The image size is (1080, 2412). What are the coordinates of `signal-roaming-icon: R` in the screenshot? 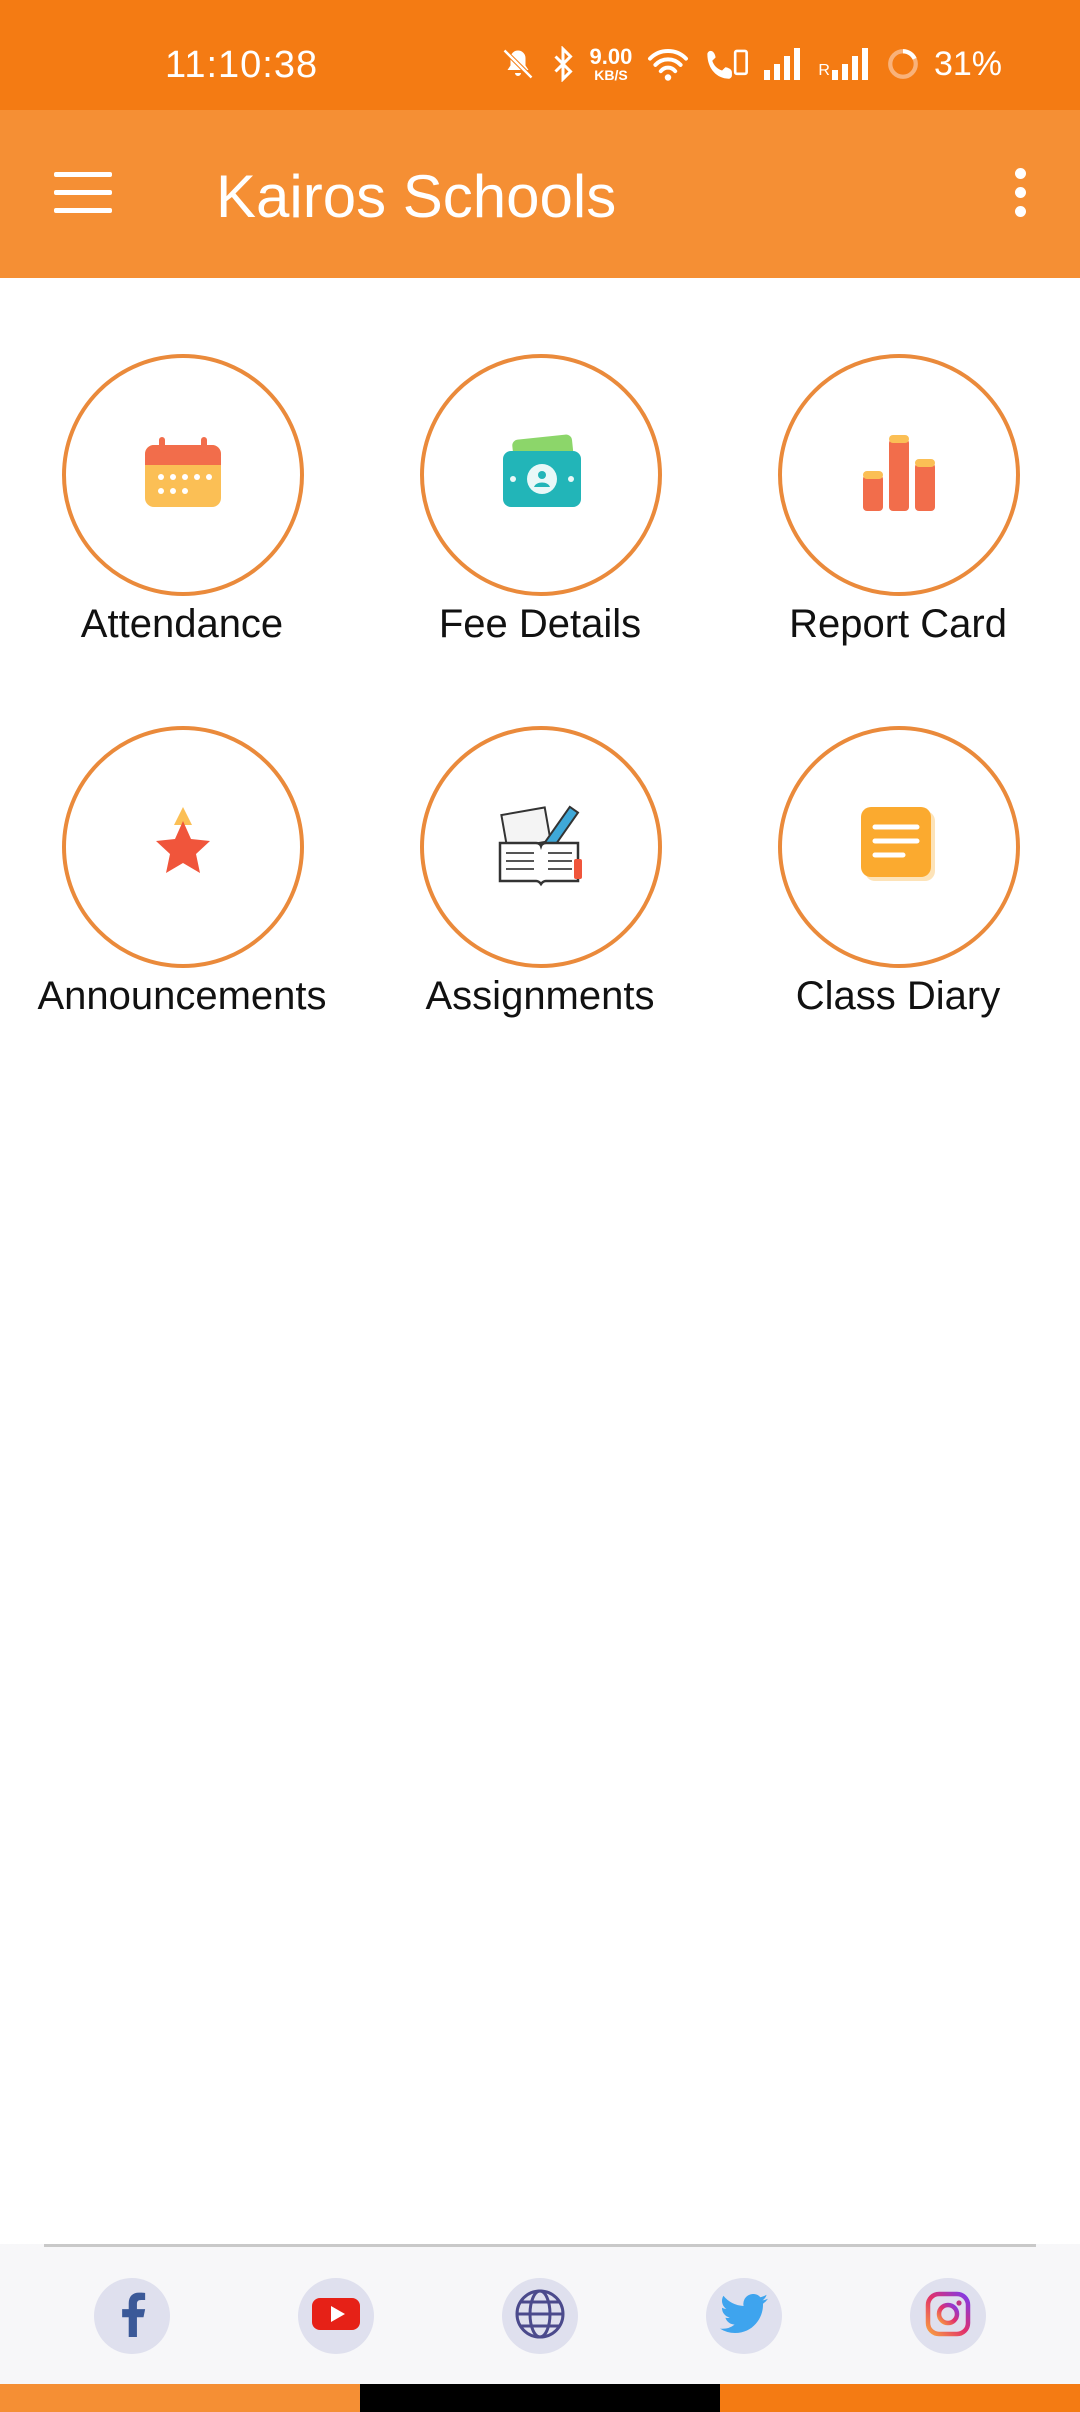 It's located at (845, 64).